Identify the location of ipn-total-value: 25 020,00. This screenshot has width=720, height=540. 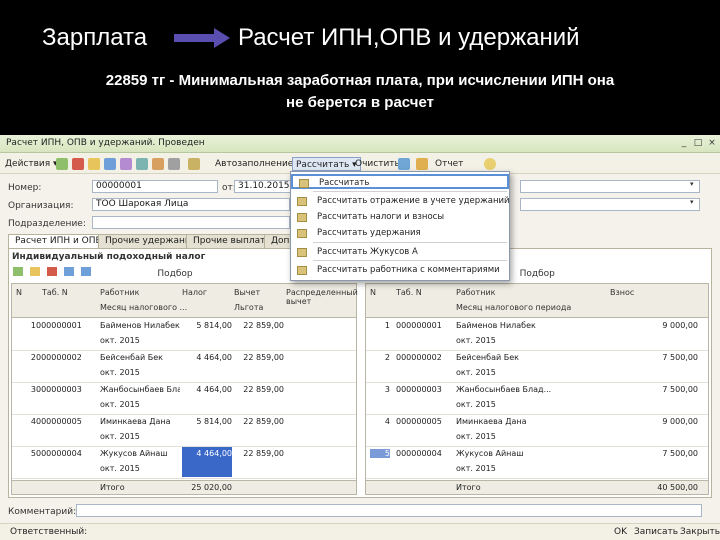
(211, 487).